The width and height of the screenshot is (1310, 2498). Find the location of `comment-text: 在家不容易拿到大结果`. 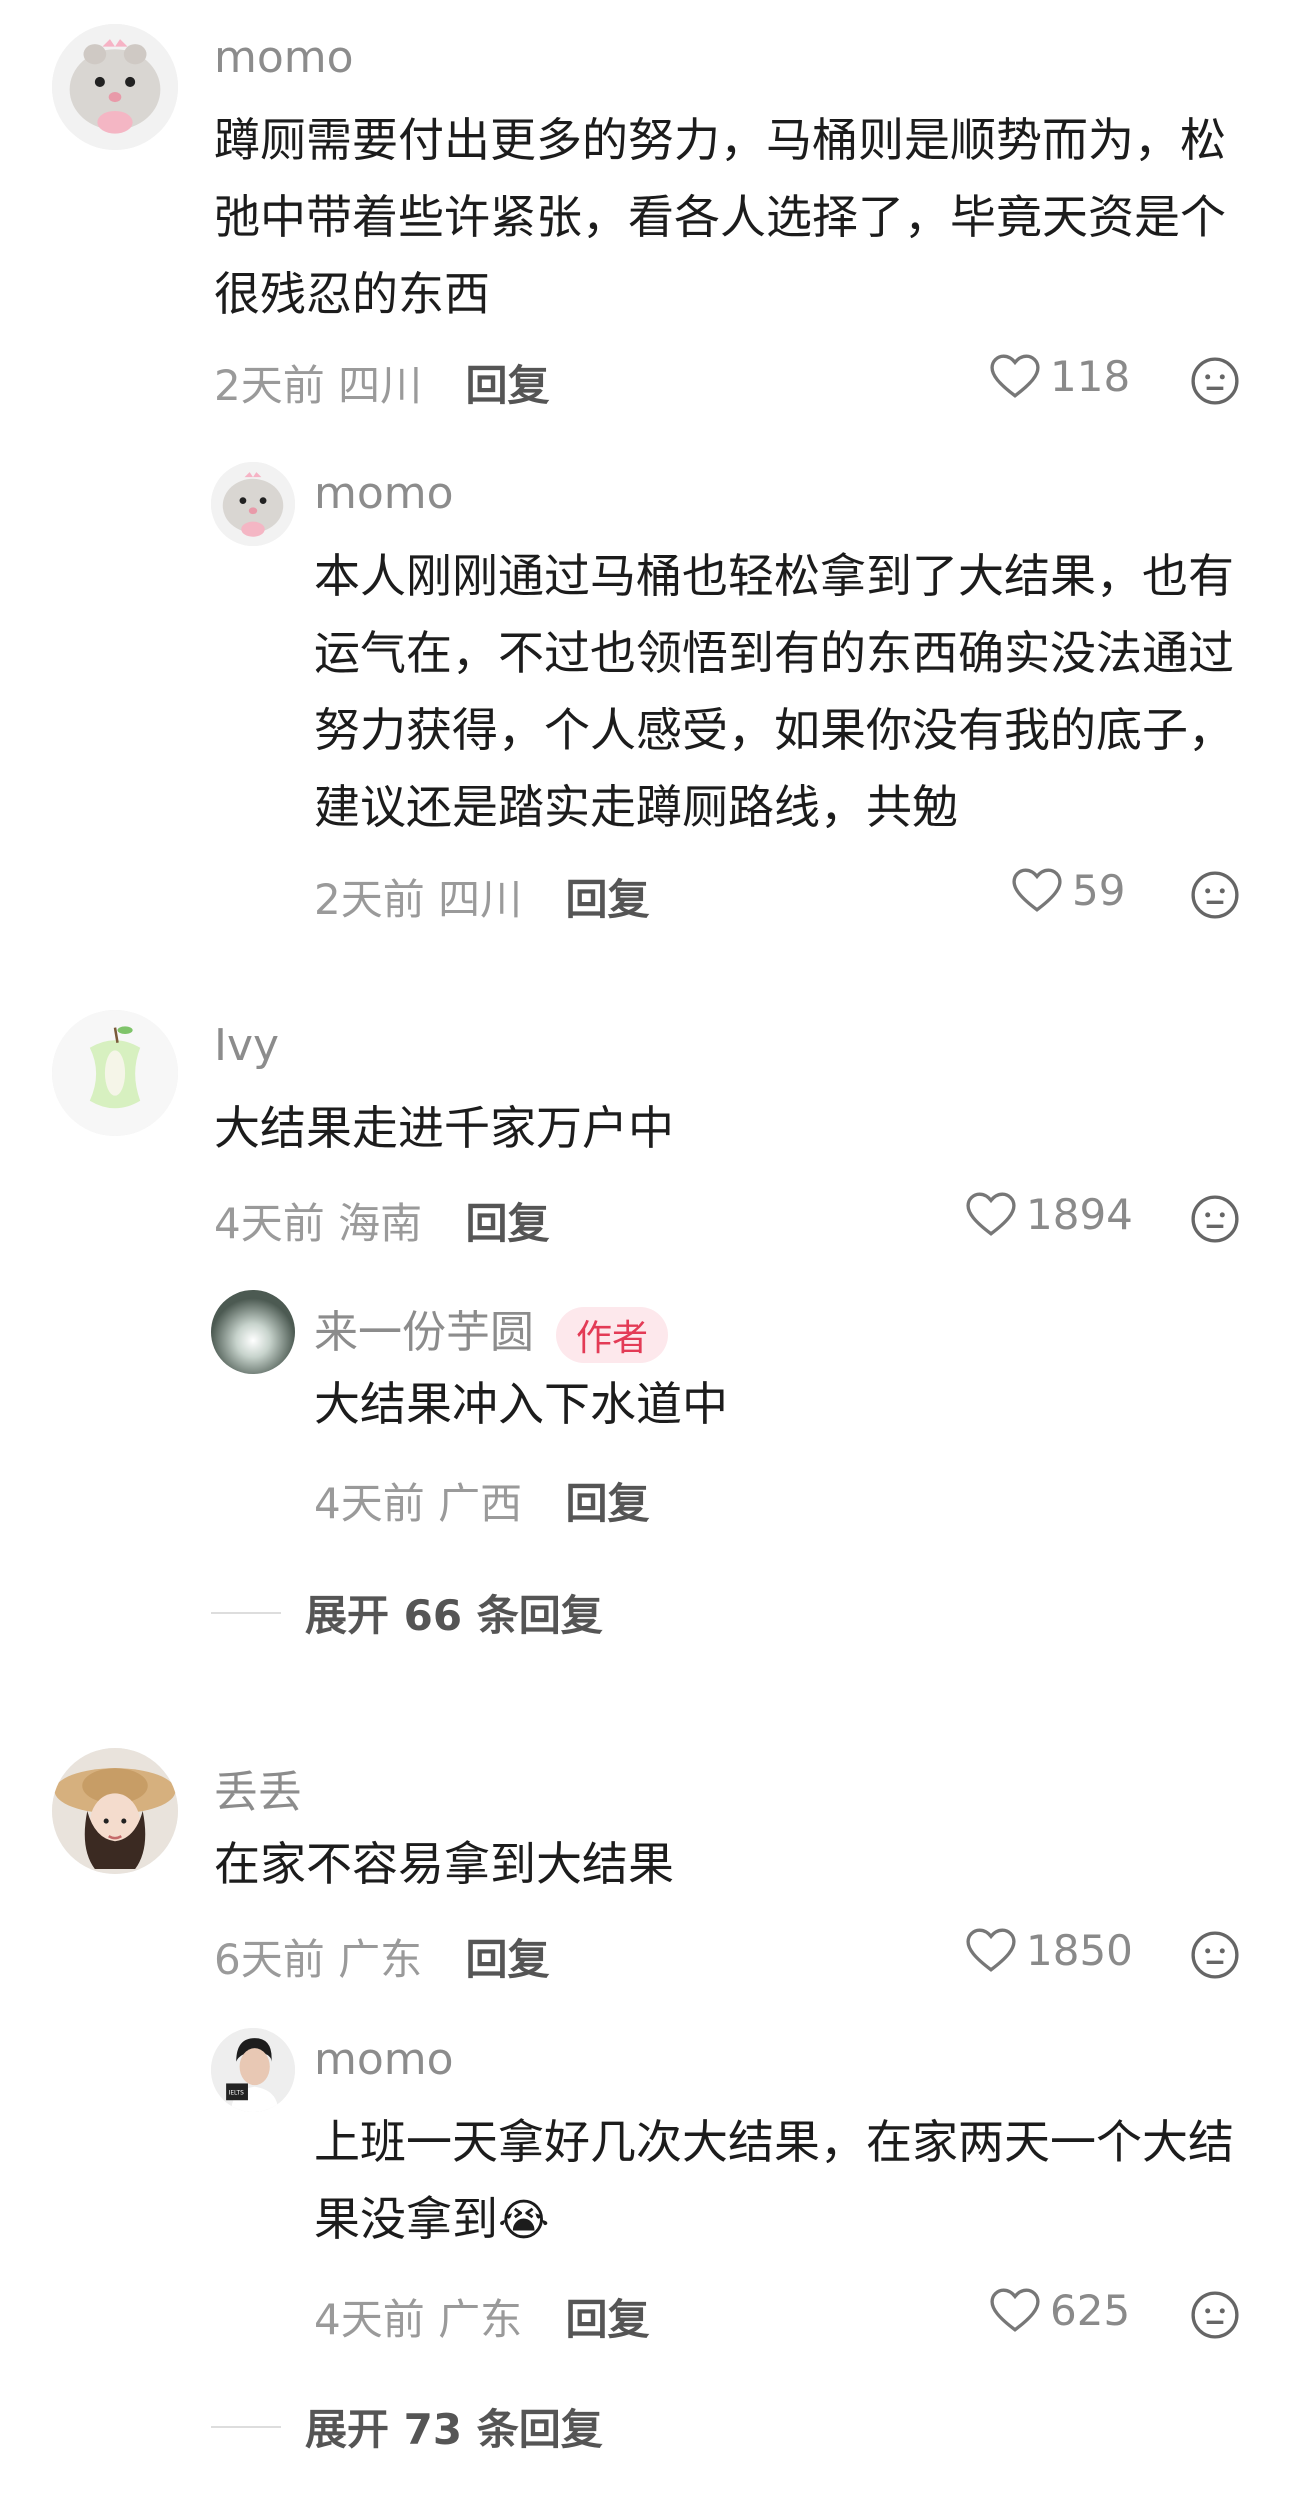

comment-text: 在家不容易拿到大结果 is located at coordinates (444, 1864).